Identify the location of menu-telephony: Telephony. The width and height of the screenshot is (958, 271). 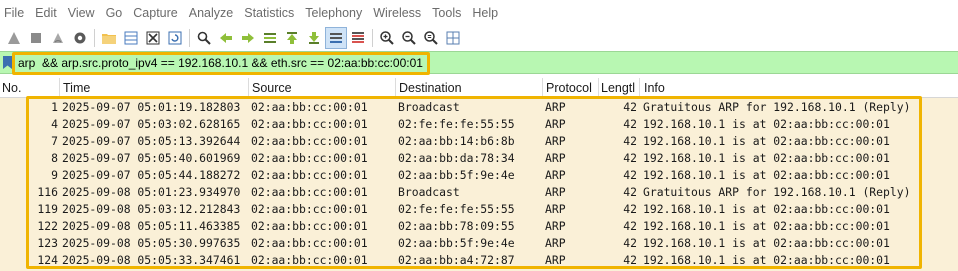
(335, 13).